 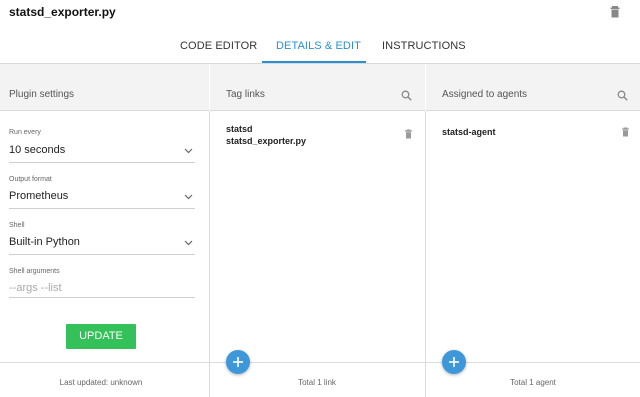 I want to click on tab-instructions: INSTRUCTIONS, so click(x=424, y=46).